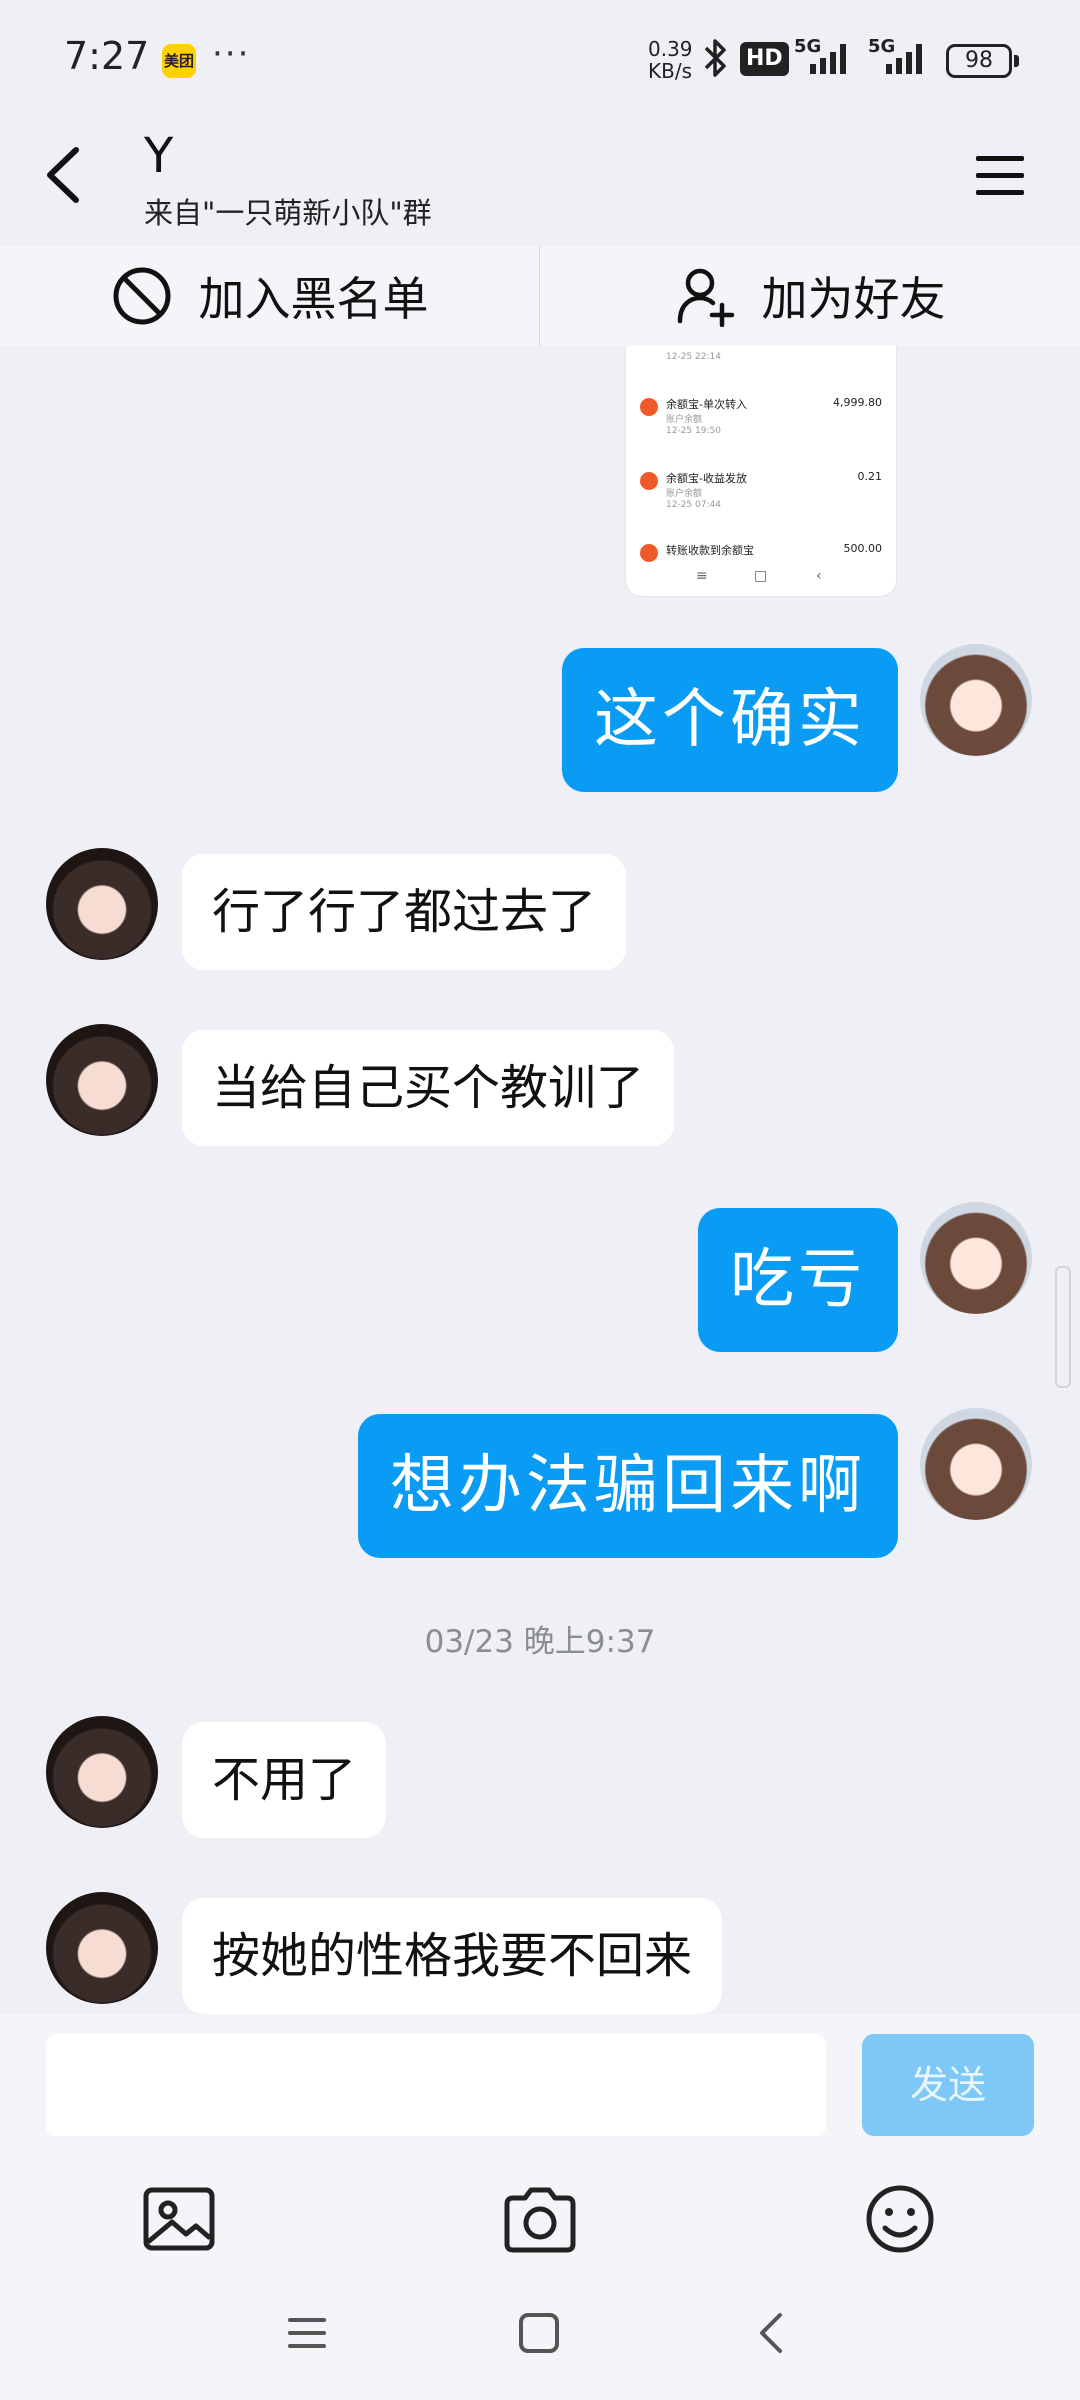 The image size is (1080, 2400). What do you see at coordinates (179, 2219) in the screenshot?
I see `image-icon` at bounding box center [179, 2219].